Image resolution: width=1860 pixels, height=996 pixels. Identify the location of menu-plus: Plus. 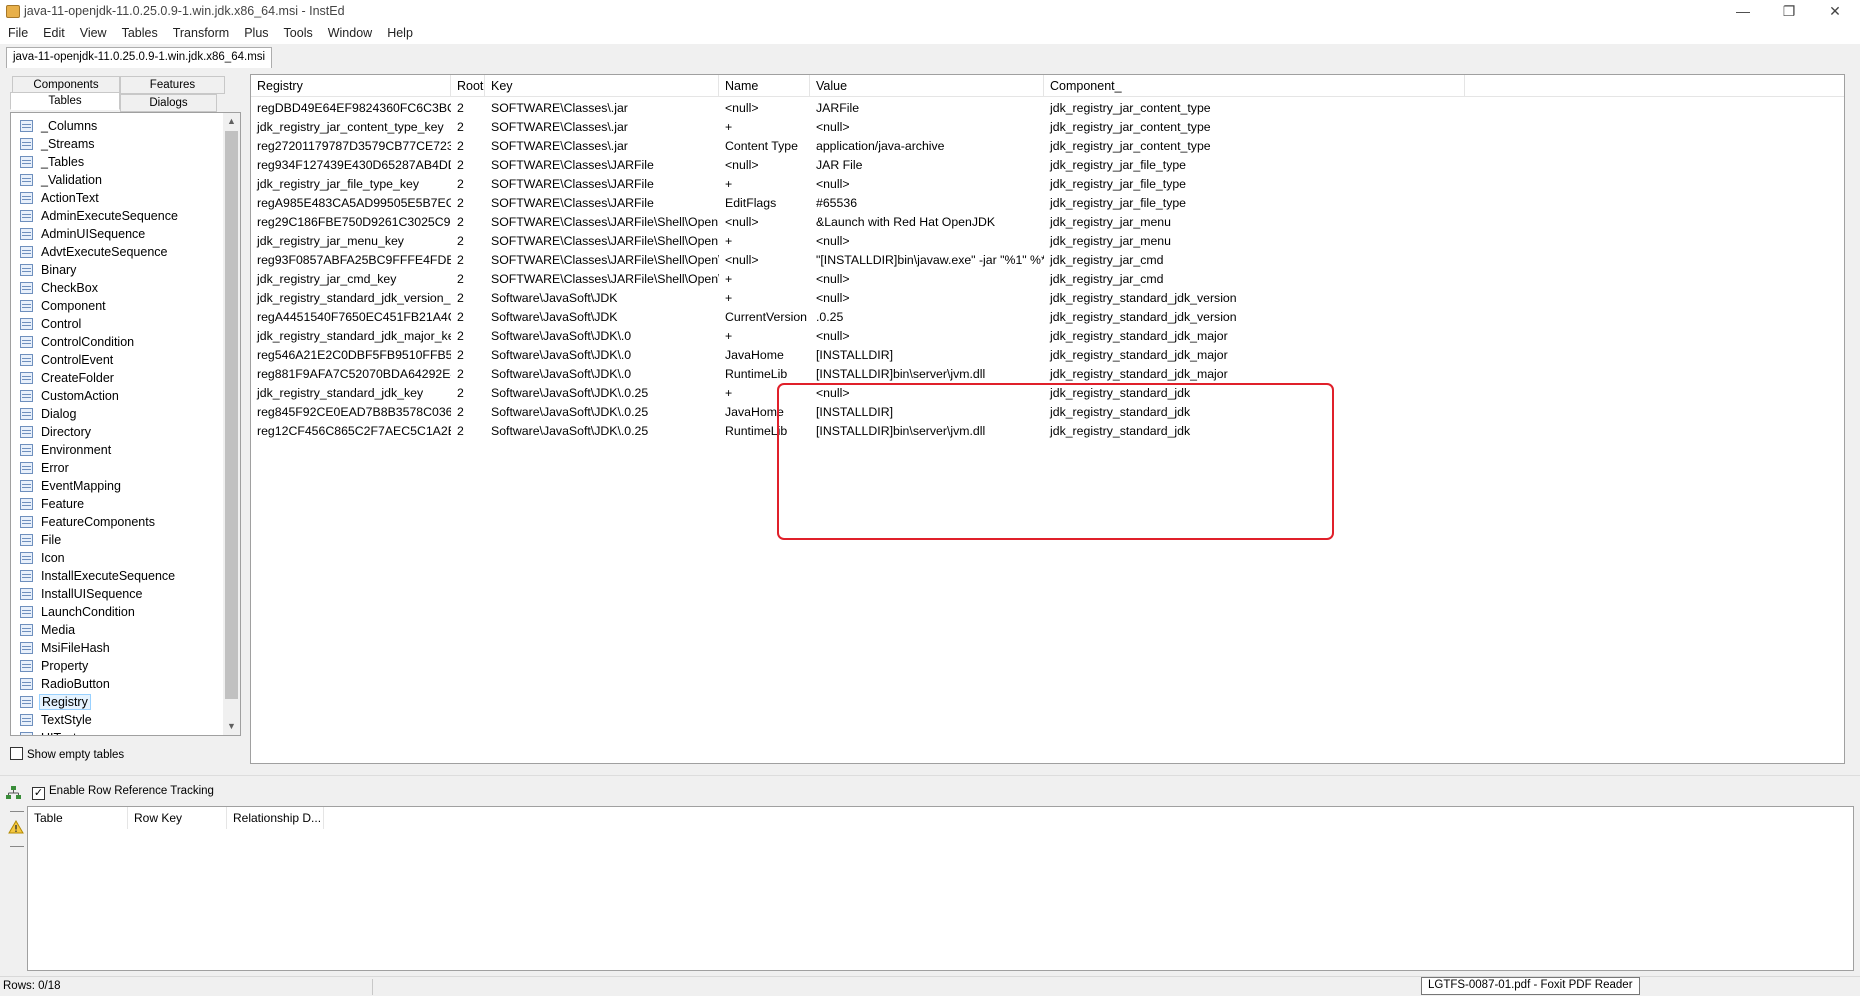
(255, 32).